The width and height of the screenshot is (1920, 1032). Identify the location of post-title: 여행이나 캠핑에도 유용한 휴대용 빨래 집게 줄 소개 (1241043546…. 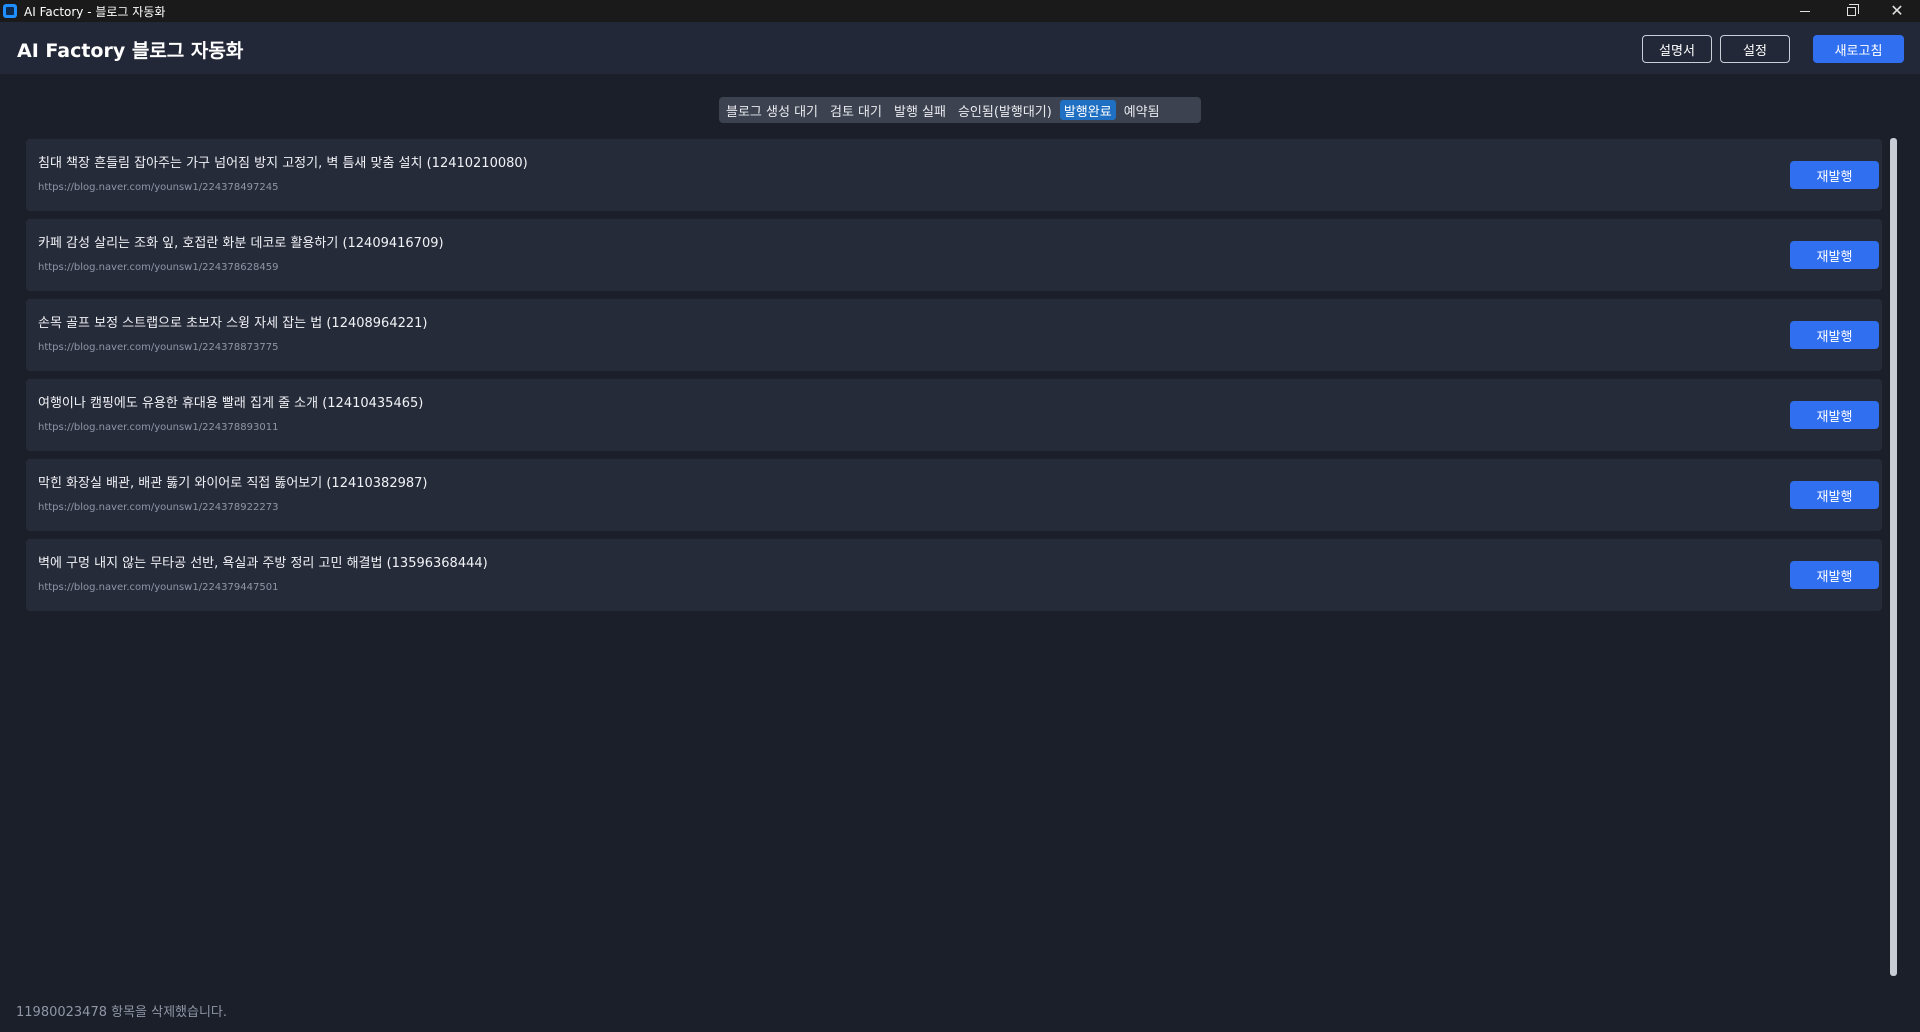
(231, 403).